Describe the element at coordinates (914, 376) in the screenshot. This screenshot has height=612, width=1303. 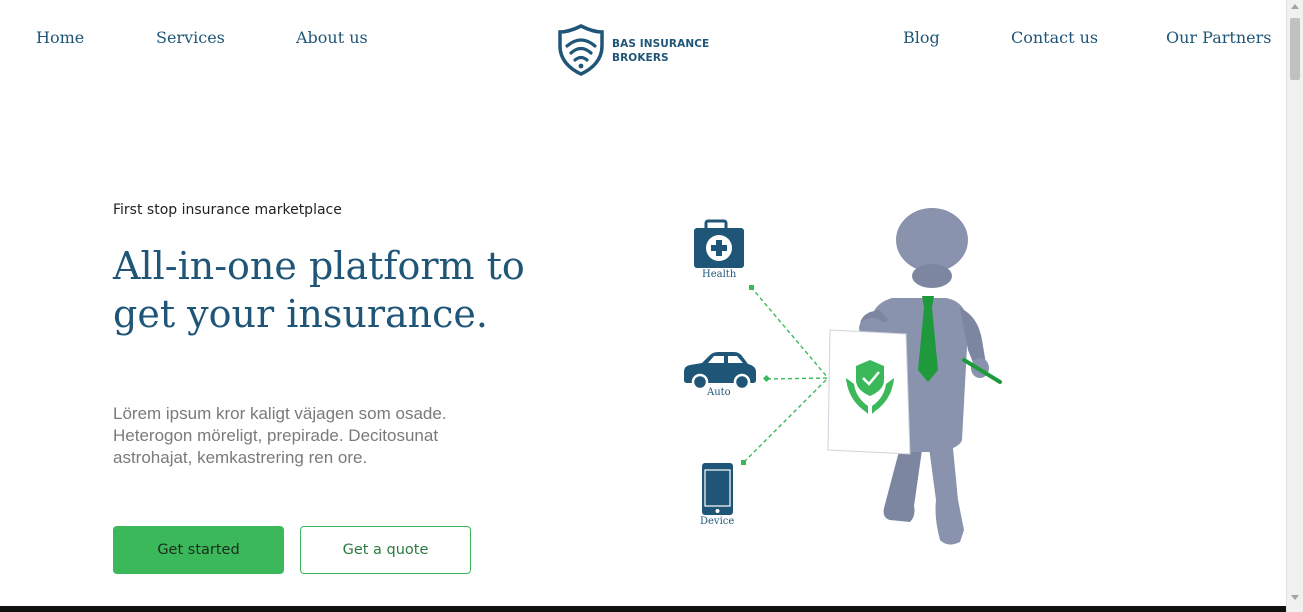
I see `presenter-figure` at that location.